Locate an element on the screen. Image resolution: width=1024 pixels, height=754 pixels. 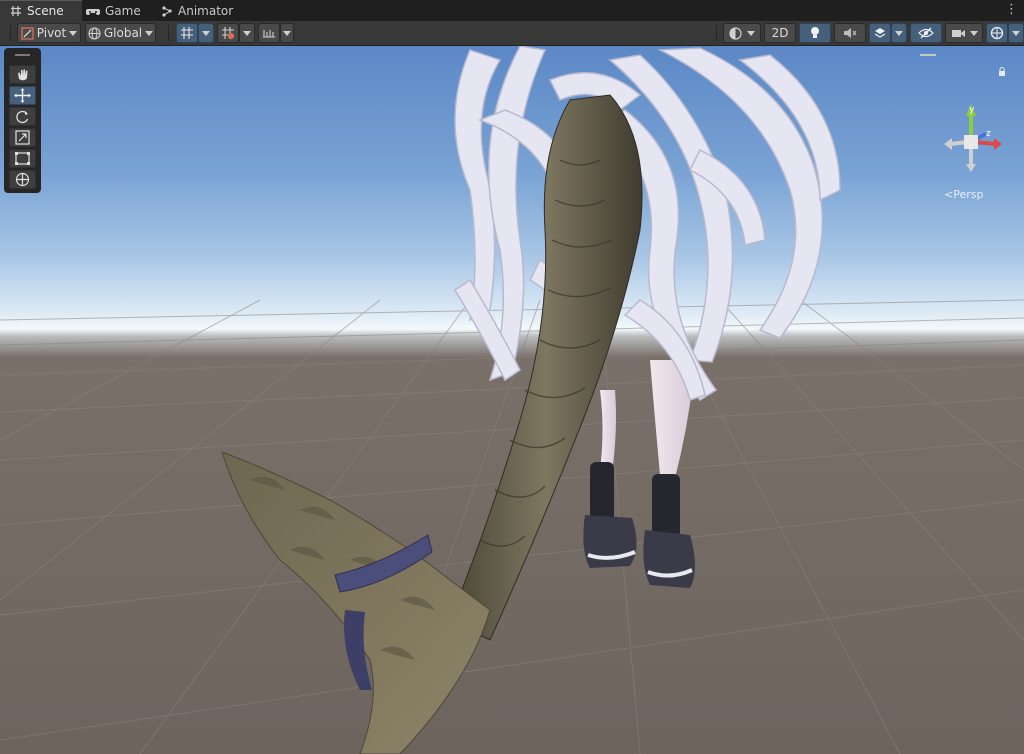
global-dropdown: Global is located at coordinates (120, 33).